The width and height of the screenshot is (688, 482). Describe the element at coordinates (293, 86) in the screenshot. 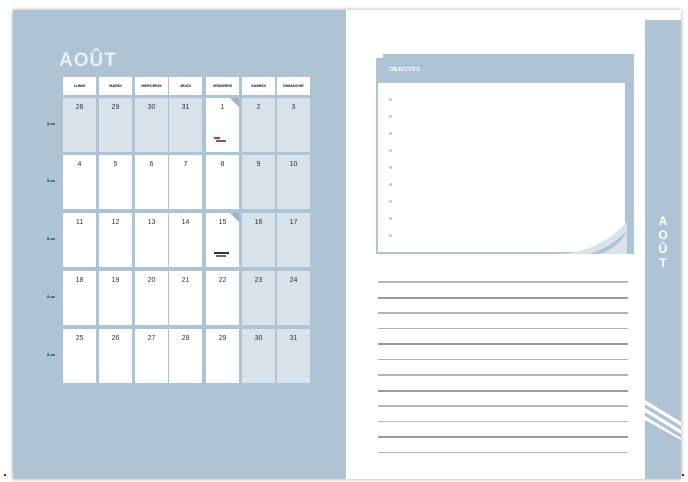

I see `weekday-header: DIMANCHE` at that location.